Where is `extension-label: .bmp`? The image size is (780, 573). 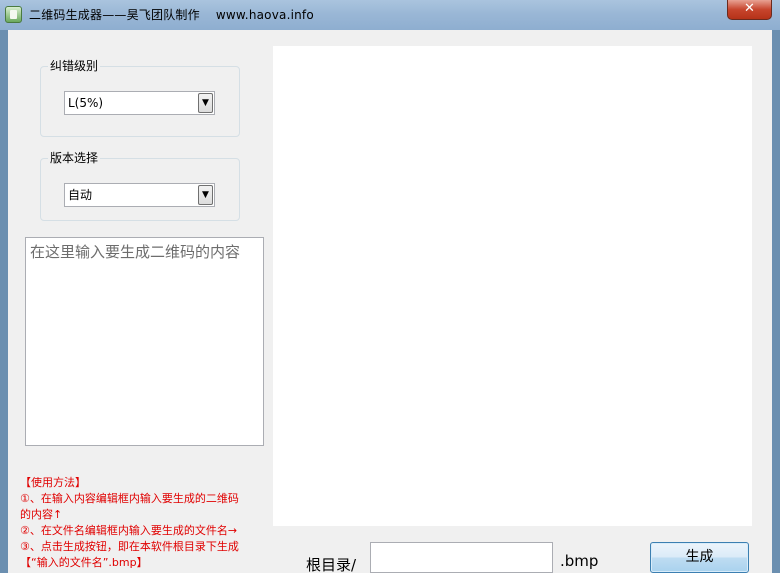 extension-label: .bmp is located at coordinates (579, 561).